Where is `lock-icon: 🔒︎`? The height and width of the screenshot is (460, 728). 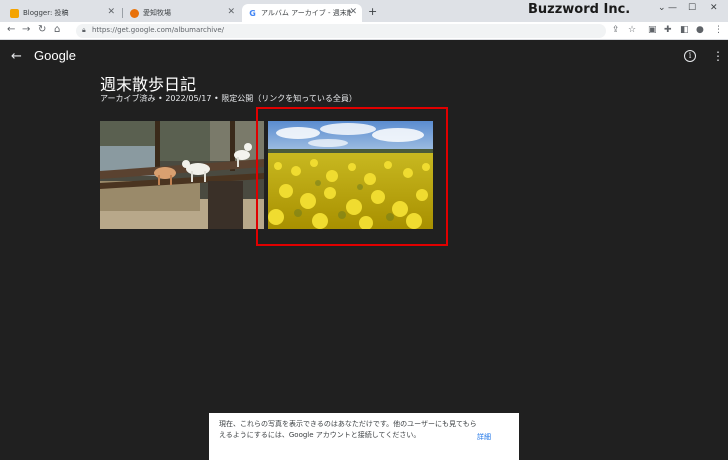
lock-icon: 🔒︎ is located at coordinates (84, 30).